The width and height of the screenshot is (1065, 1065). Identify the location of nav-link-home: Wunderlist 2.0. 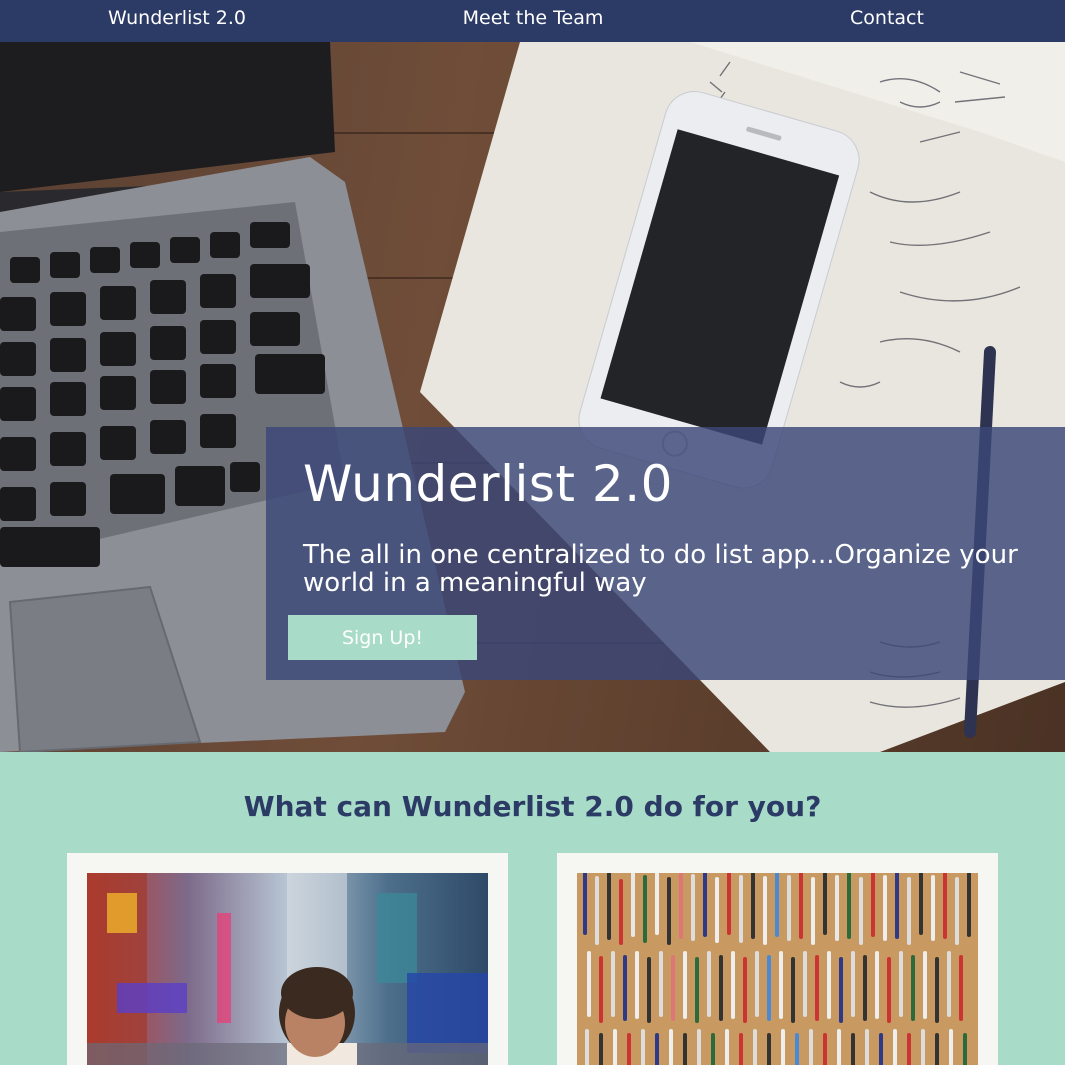
(177, 21).